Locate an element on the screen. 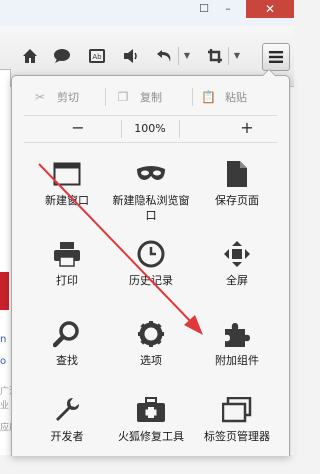  addons-label: 附加组件 is located at coordinates (237, 360).